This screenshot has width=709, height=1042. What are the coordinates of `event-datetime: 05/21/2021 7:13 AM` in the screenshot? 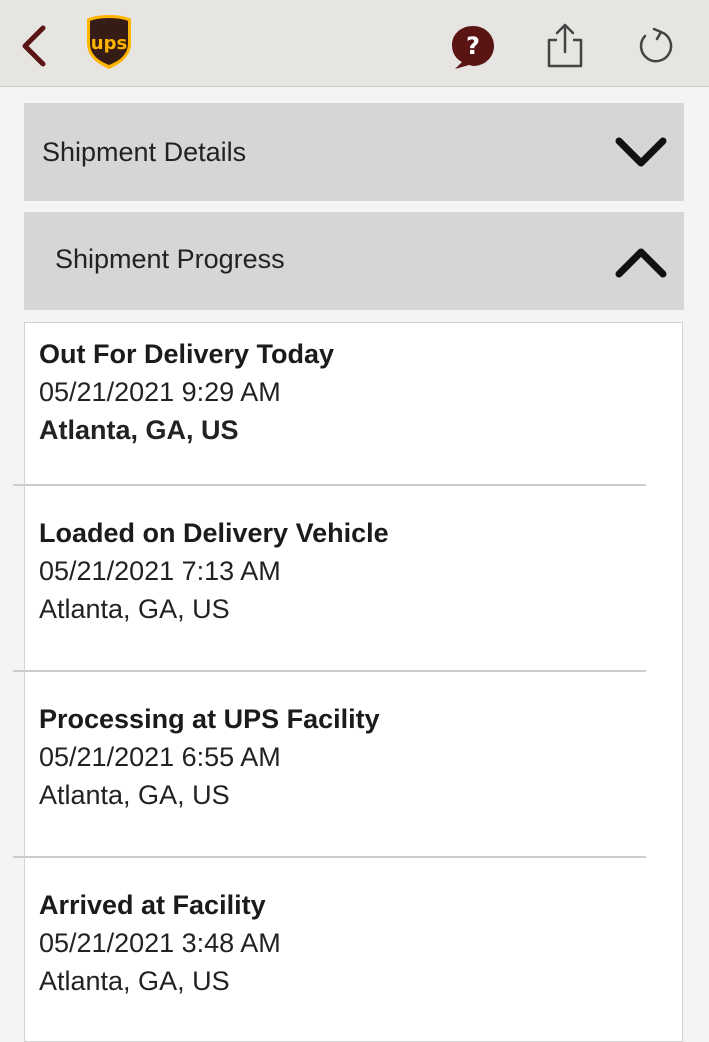 It's located at (160, 571).